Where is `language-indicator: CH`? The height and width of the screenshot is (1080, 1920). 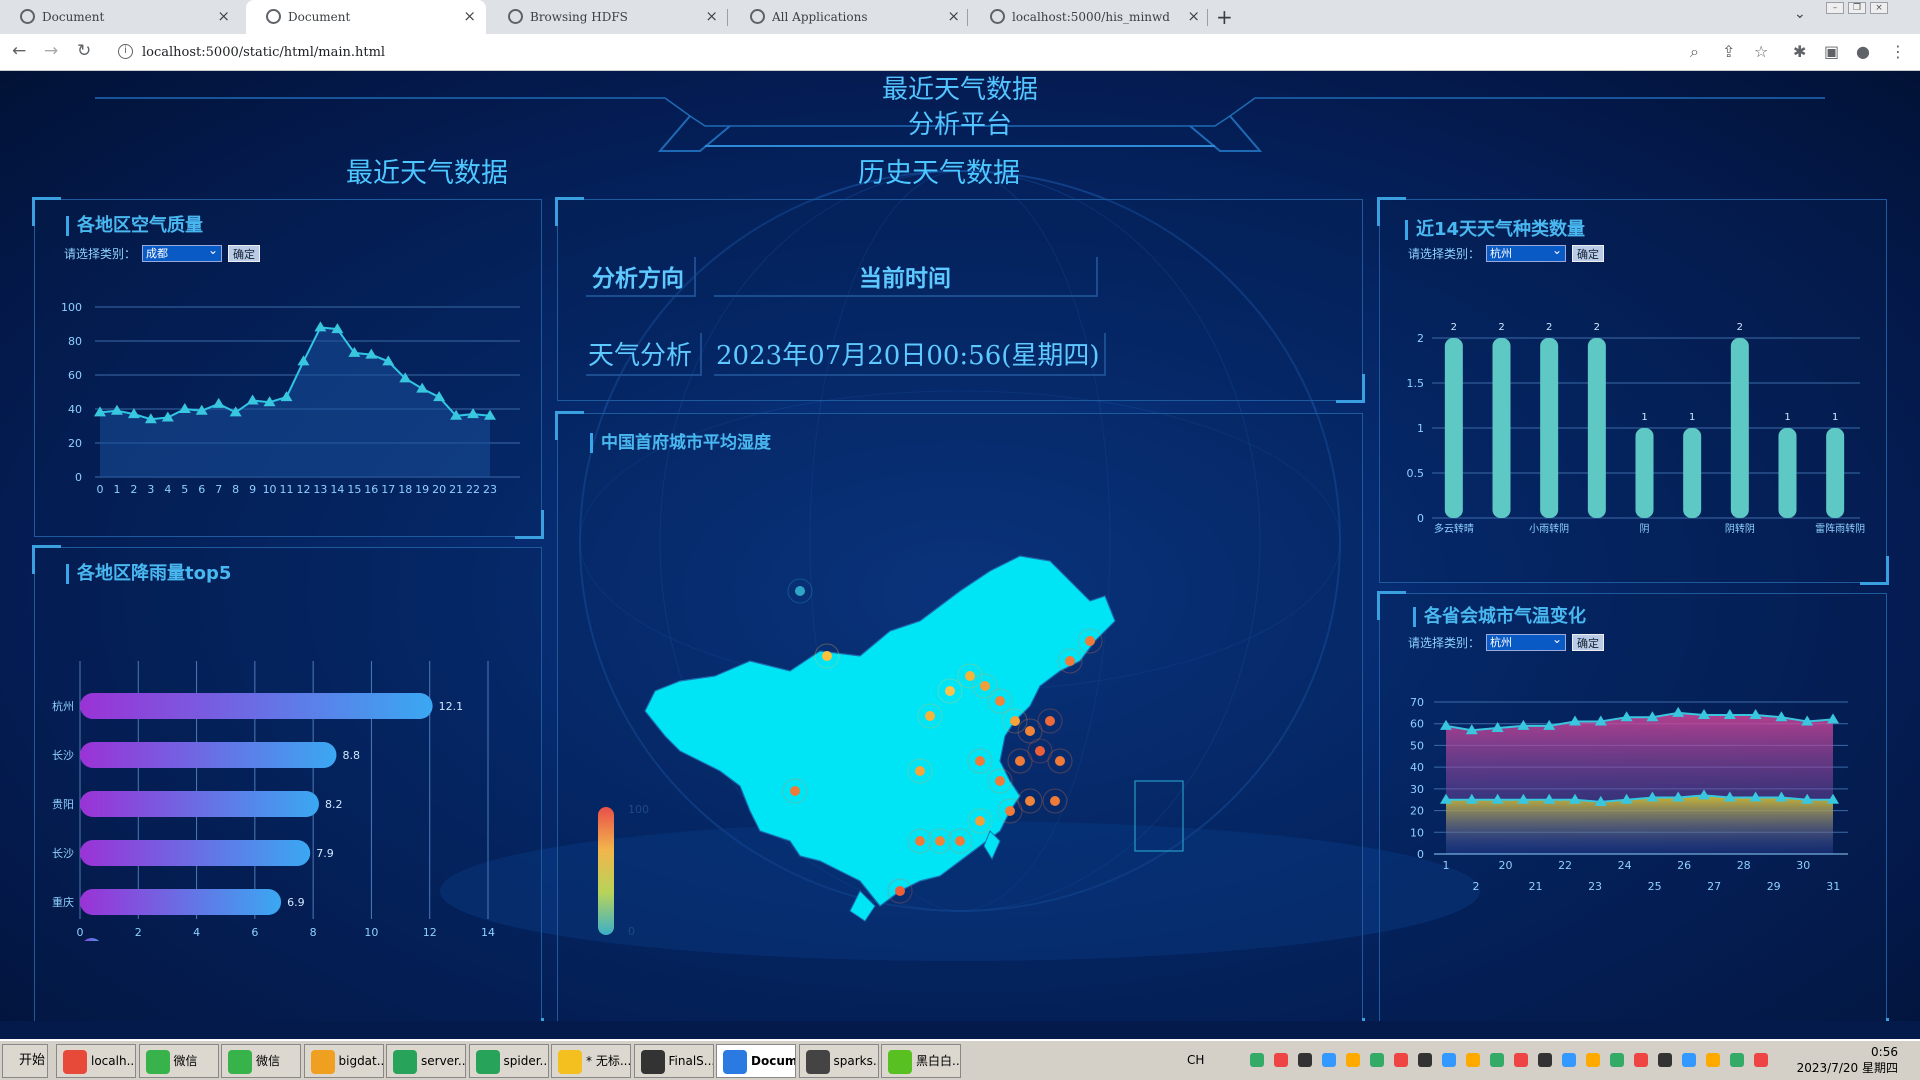
language-indicator: CH is located at coordinates (1195, 1060).